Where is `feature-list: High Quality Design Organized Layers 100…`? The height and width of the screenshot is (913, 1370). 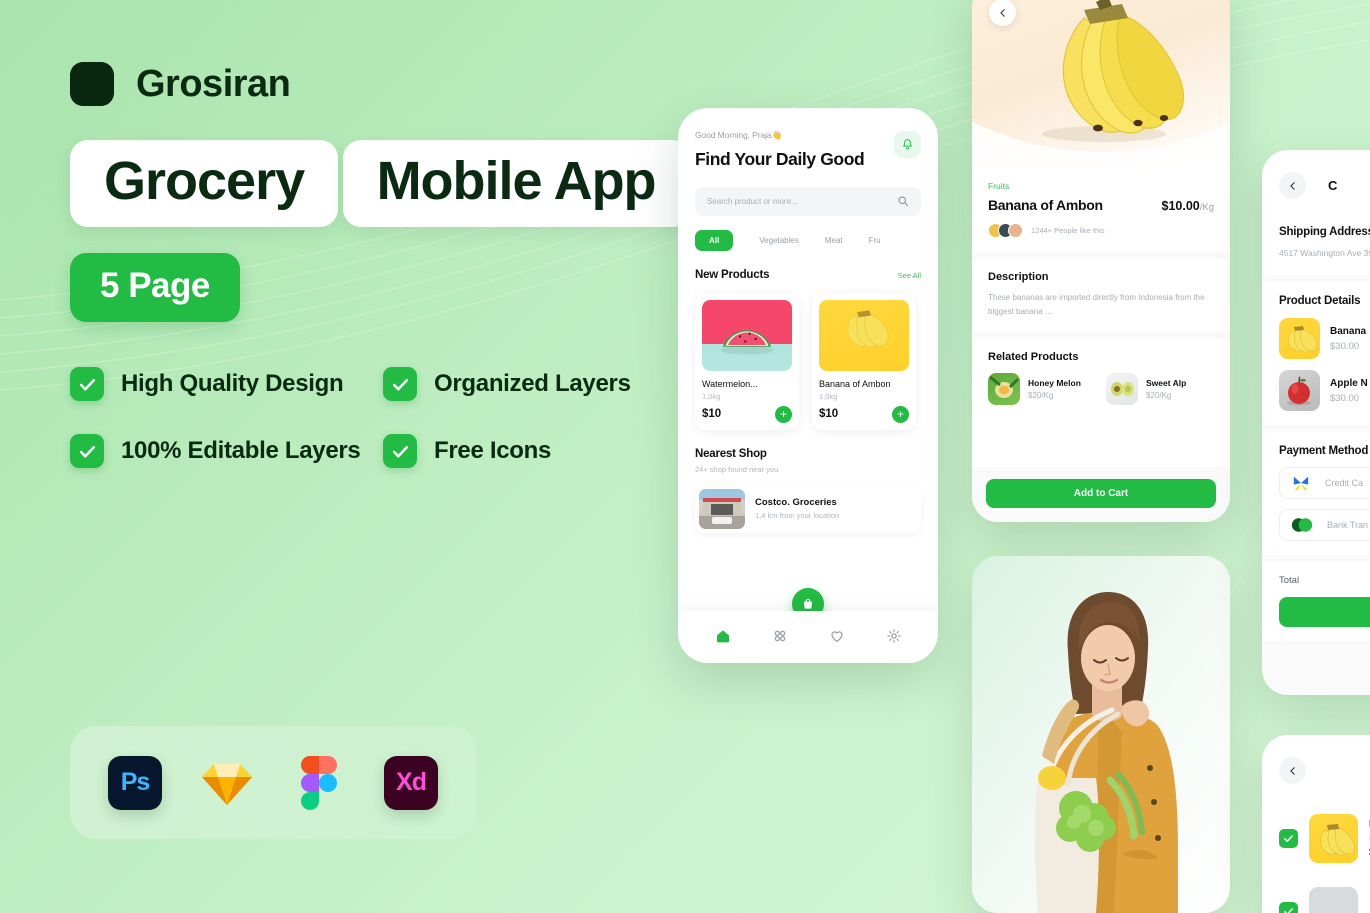 feature-list: High Quality Design Organized Layers 100… is located at coordinates (370, 418).